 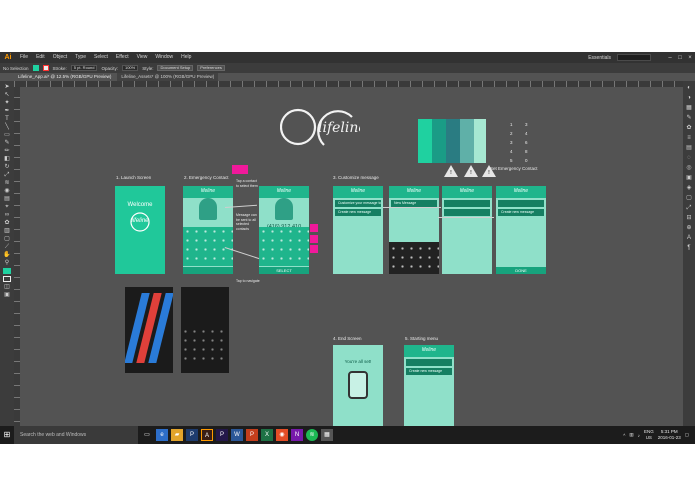 I want to click on eyedropper-tool-icon: ⌖, so click(x=7, y=207).